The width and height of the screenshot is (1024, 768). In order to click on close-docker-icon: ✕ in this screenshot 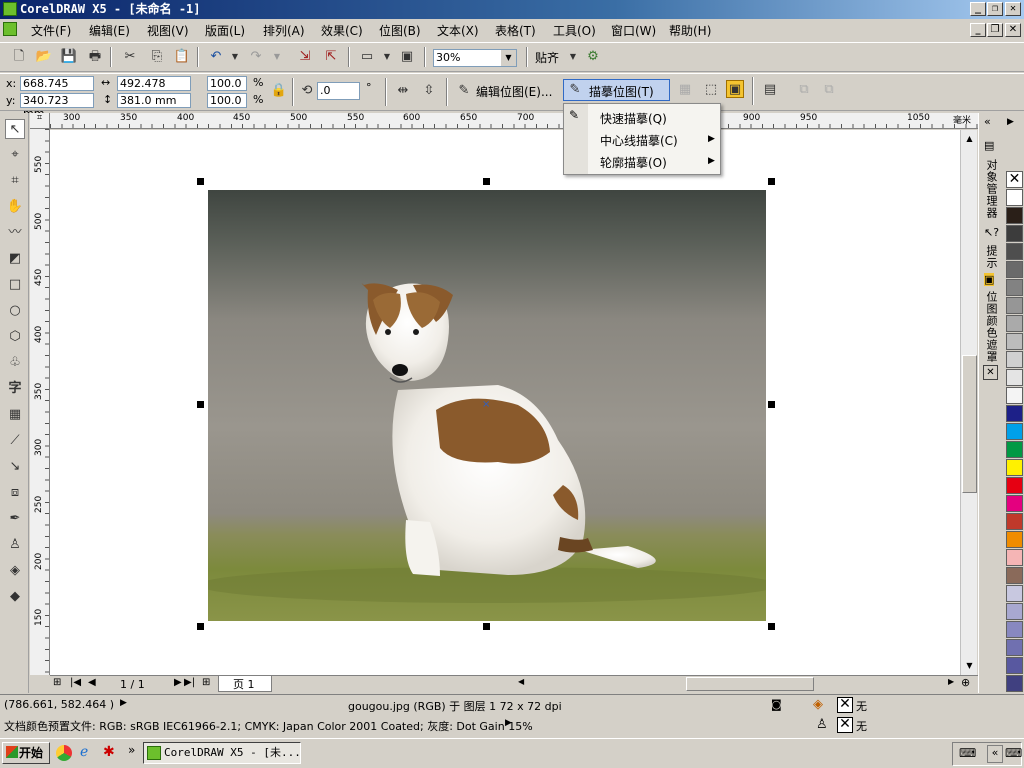, I will do `click(990, 372)`.